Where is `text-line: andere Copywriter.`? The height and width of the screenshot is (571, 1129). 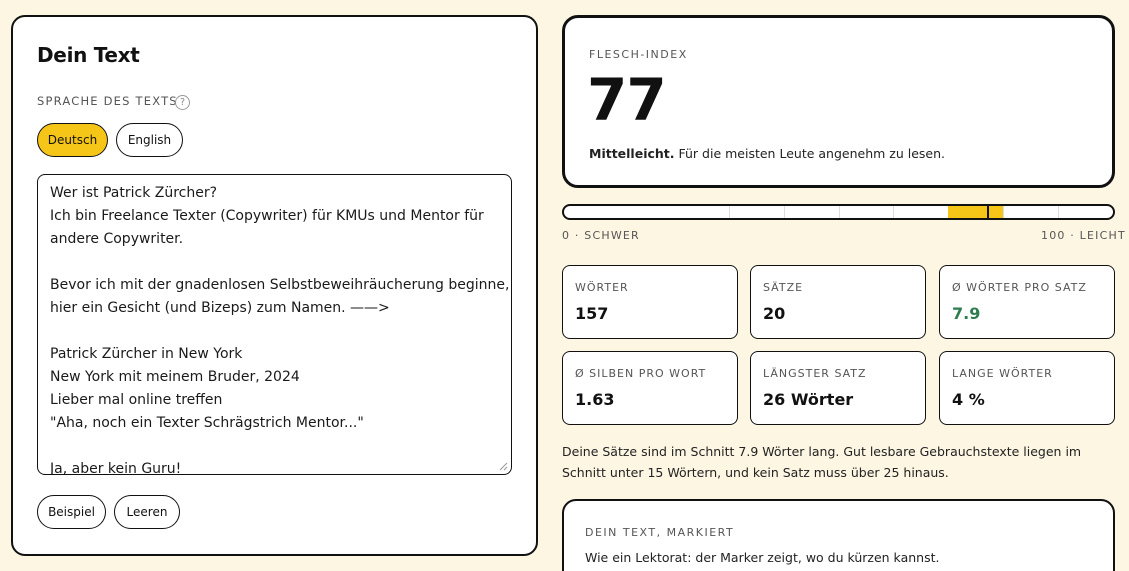
text-line: andere Copywriter. is located at coordinates (117, 239).